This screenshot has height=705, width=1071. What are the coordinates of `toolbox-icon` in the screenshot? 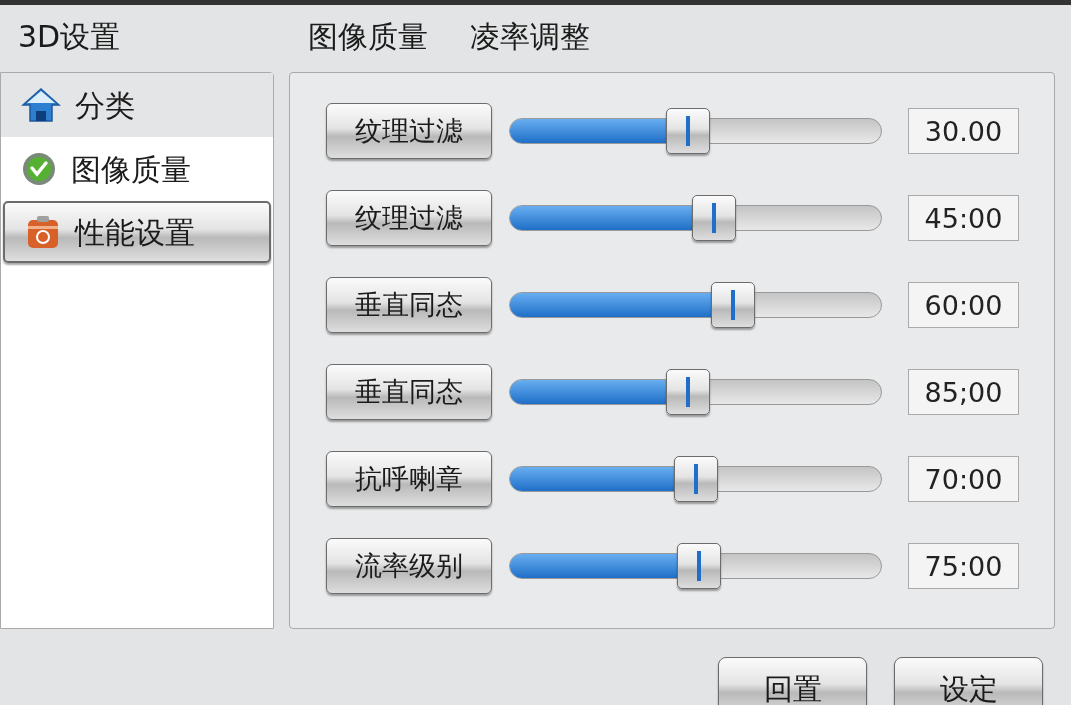 It's located at (43, 232).